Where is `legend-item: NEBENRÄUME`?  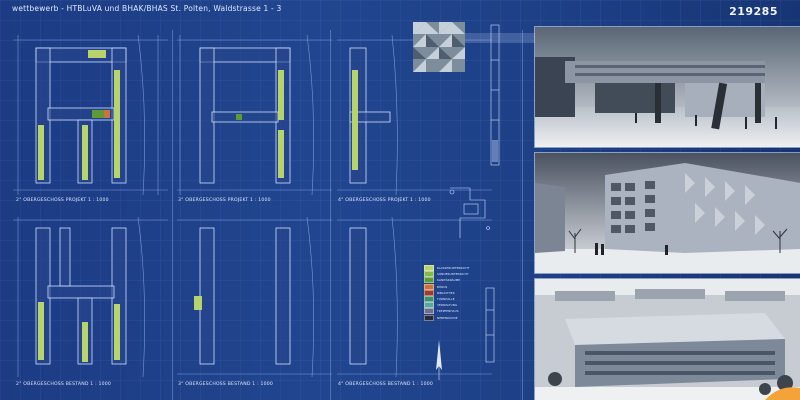 legend-item: NEBENRÄUME is located at coordinates (464, 317).